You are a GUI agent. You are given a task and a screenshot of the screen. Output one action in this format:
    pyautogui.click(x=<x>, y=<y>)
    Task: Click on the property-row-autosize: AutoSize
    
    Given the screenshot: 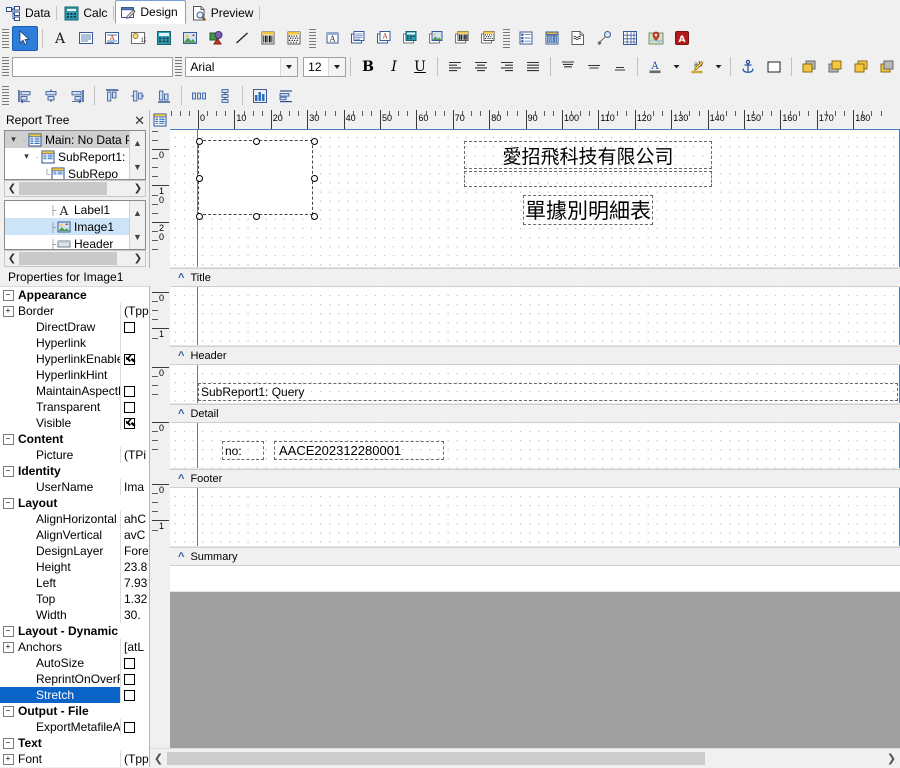 What is the action you would take?
    pyautogui.click(x=74, y=663)
    